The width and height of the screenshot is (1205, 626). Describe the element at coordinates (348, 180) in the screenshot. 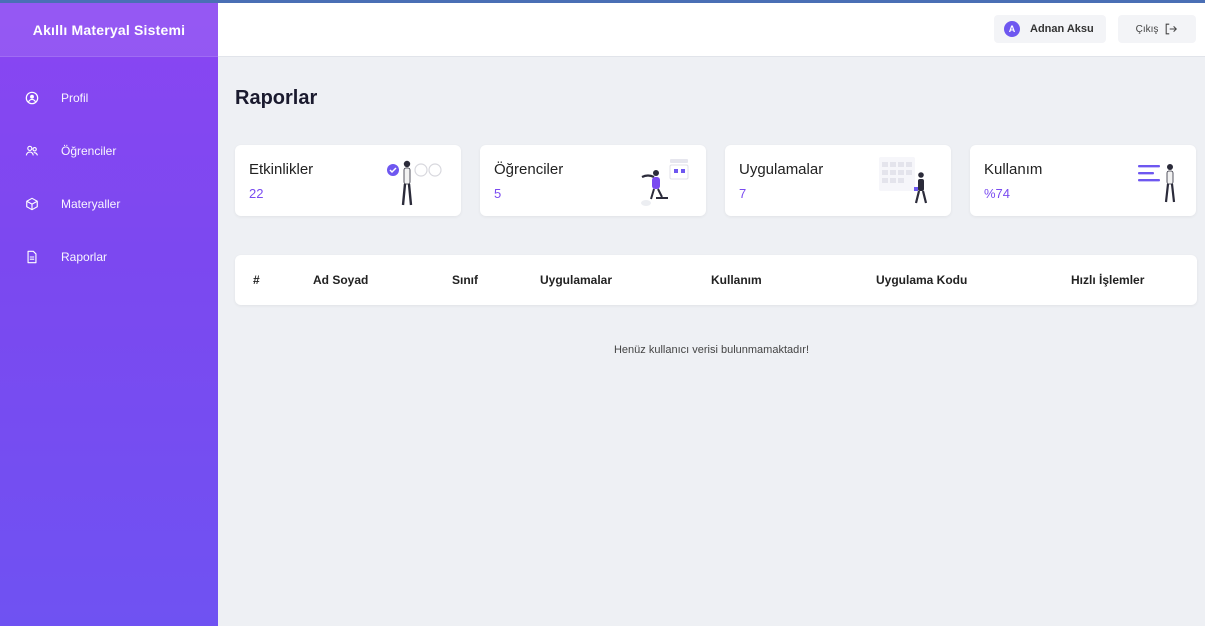

I see `stat-card-etkinlikler: Etkinlikler 22` at that location.